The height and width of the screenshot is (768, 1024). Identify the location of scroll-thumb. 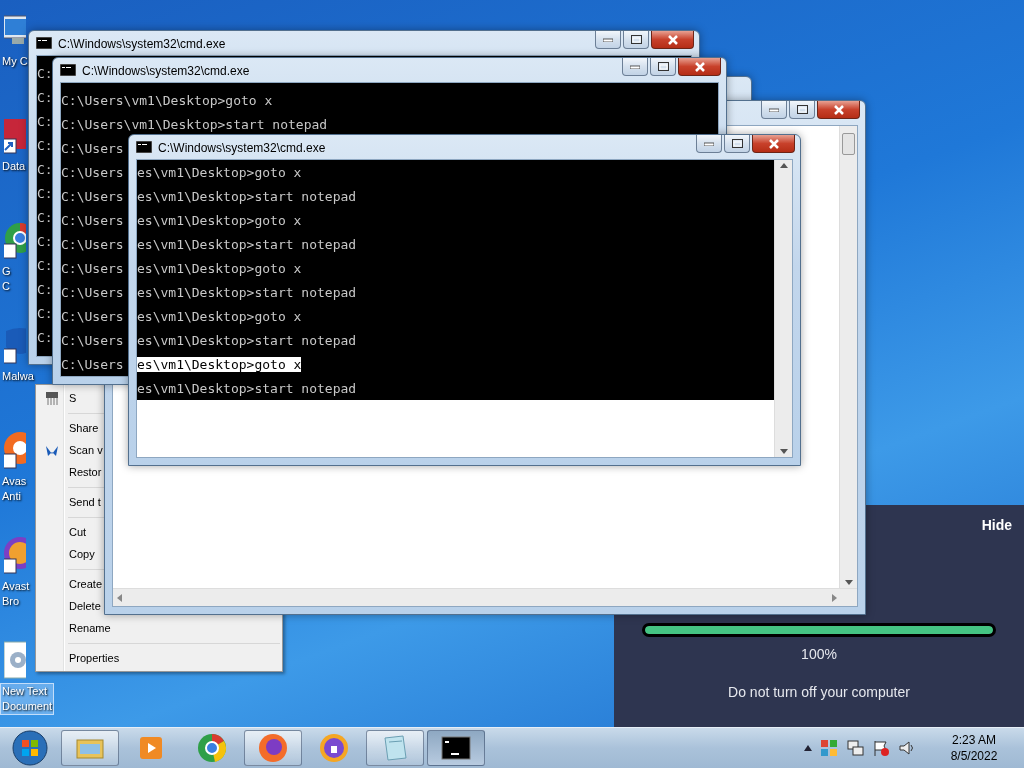
(848, 144).